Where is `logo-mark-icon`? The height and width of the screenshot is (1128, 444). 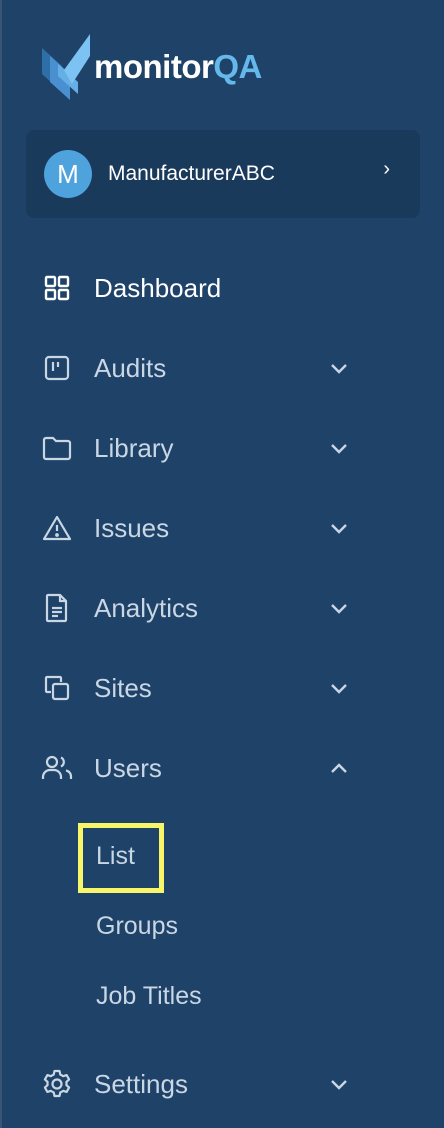
logo-mark-icon is located at coordinates (66, 67).